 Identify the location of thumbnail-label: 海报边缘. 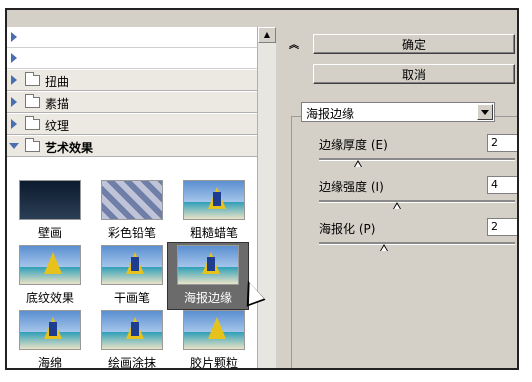
(207, 298).